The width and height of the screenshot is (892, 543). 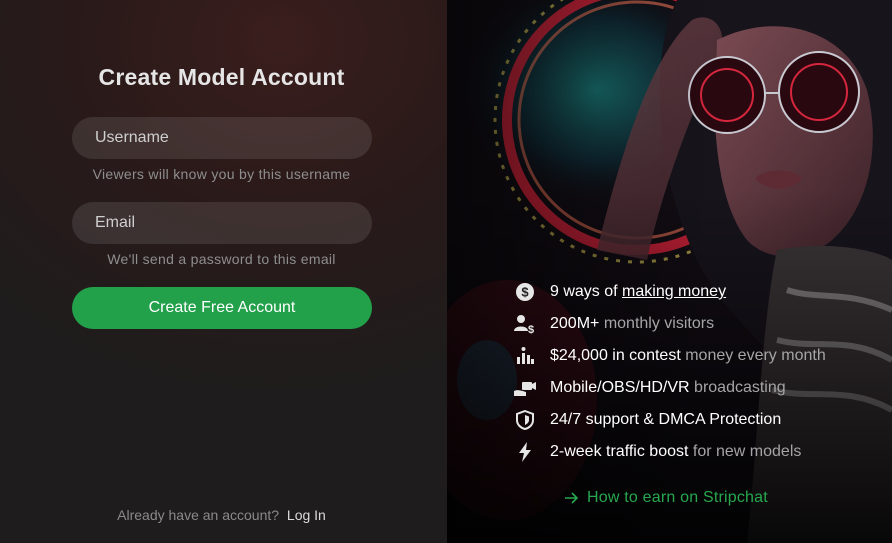 What do you see at coordinates (676, 451) in the screenshot?
I see `benefit-text: 2-week traffic boost for new models` at bounding box center [676, 451].